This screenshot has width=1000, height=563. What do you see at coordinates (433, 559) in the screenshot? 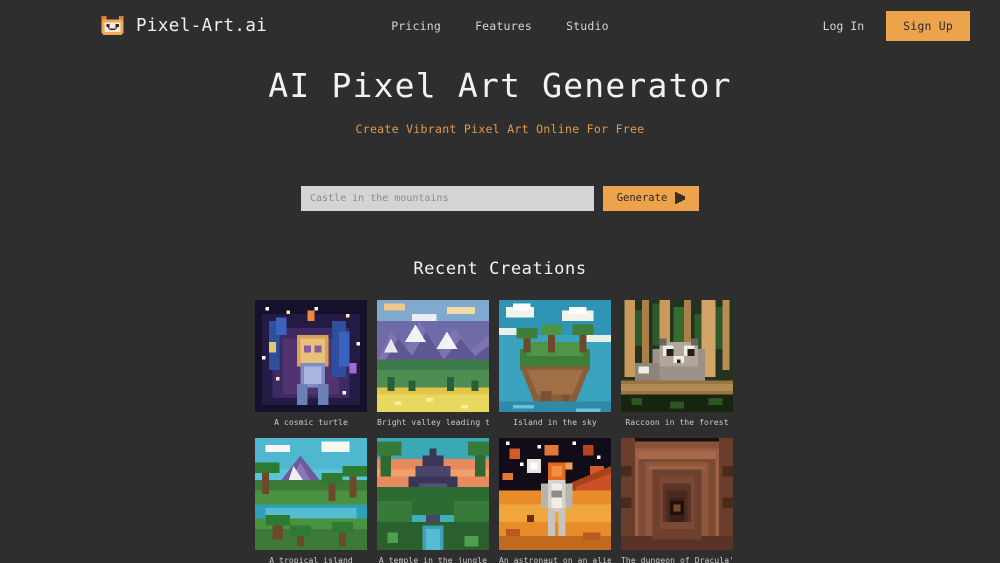
I see `creation-caption: A temple in the jungle` at bounding box center [433, 559].